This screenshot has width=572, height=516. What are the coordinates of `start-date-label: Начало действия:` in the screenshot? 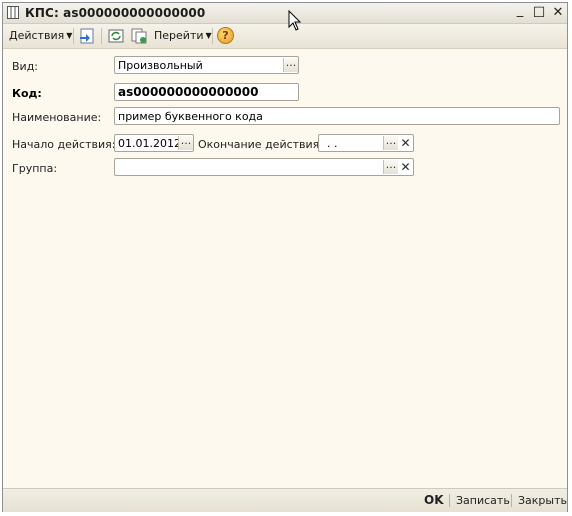 It's located at (64, 144).